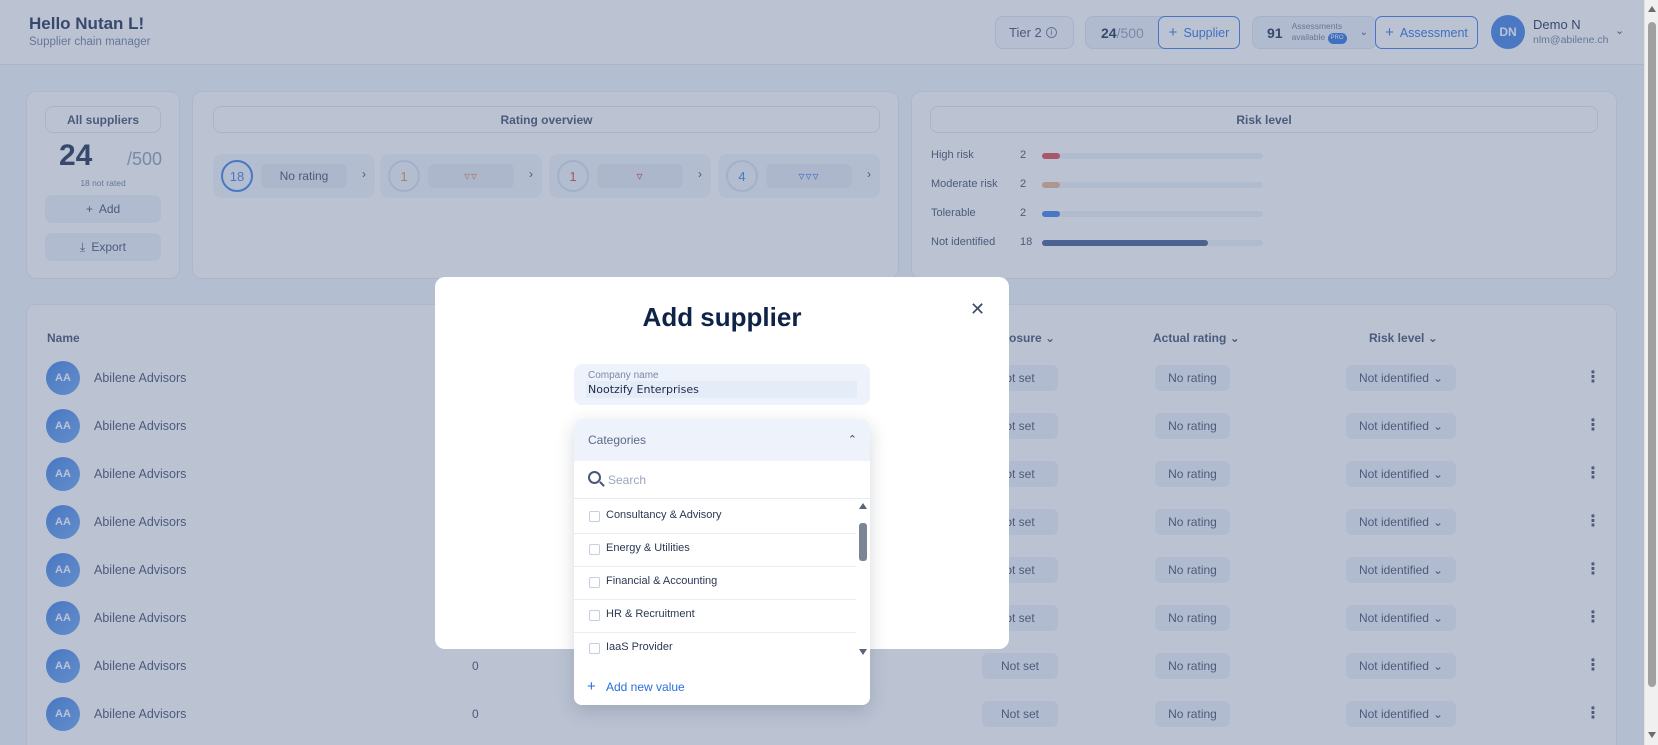 The height and width of the screenshot is (745, 1658). What do you see at coordinates (715, 648) in the screenshot?
I see `category-option: IaaS Provider` at bounding box center [715, 648].